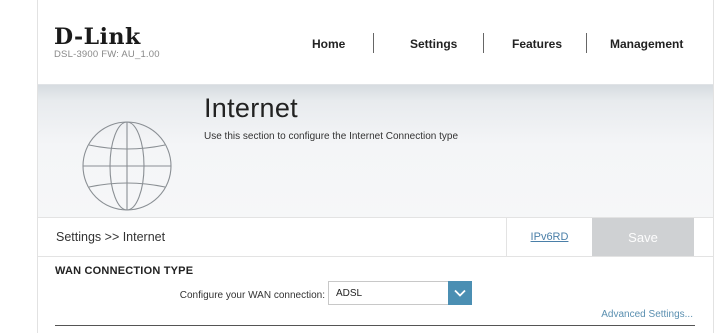 The height and width of the screenshot is (333, 717). I want to click on save-button: Save, so click(643, 237).